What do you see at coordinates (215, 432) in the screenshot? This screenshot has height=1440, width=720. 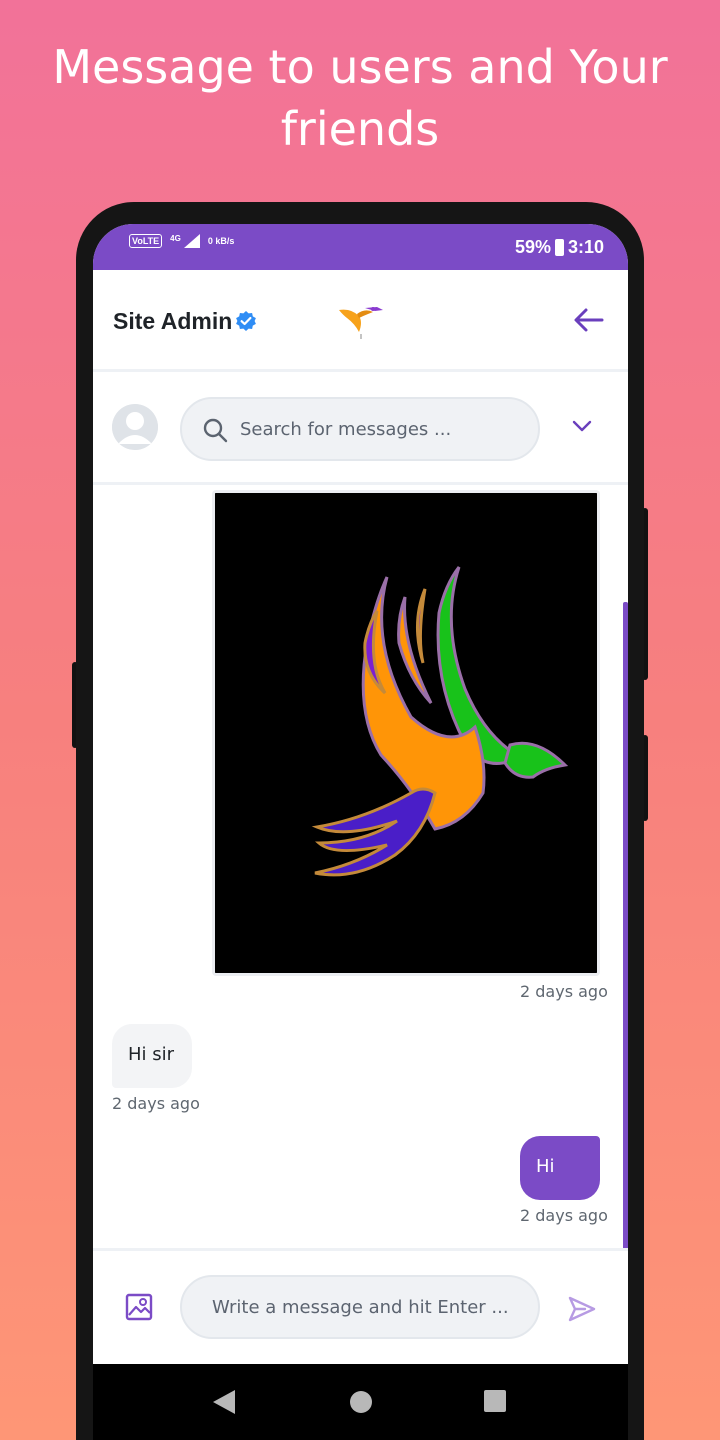 I see `search-icon` at bounding box center [215, 432].